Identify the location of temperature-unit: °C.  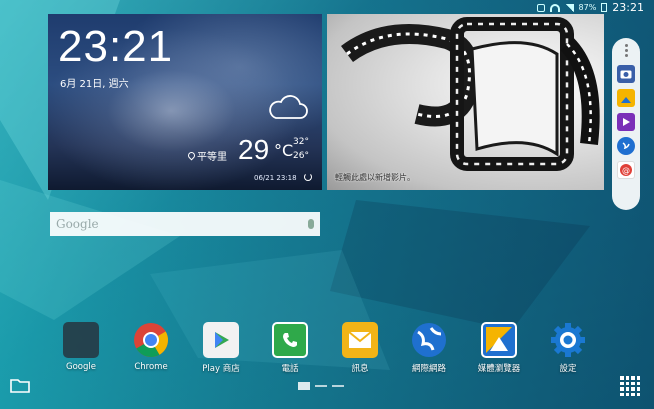
(284, 150).